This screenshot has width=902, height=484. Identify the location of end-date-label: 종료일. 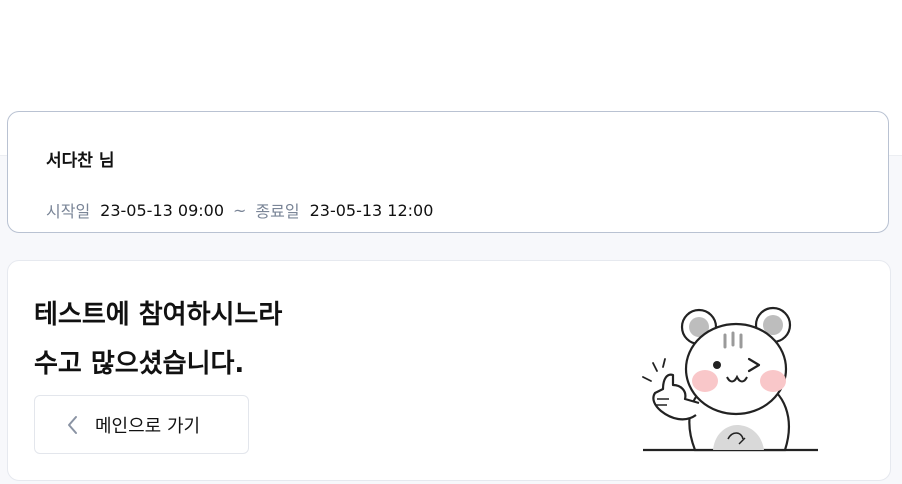
(277, 211).